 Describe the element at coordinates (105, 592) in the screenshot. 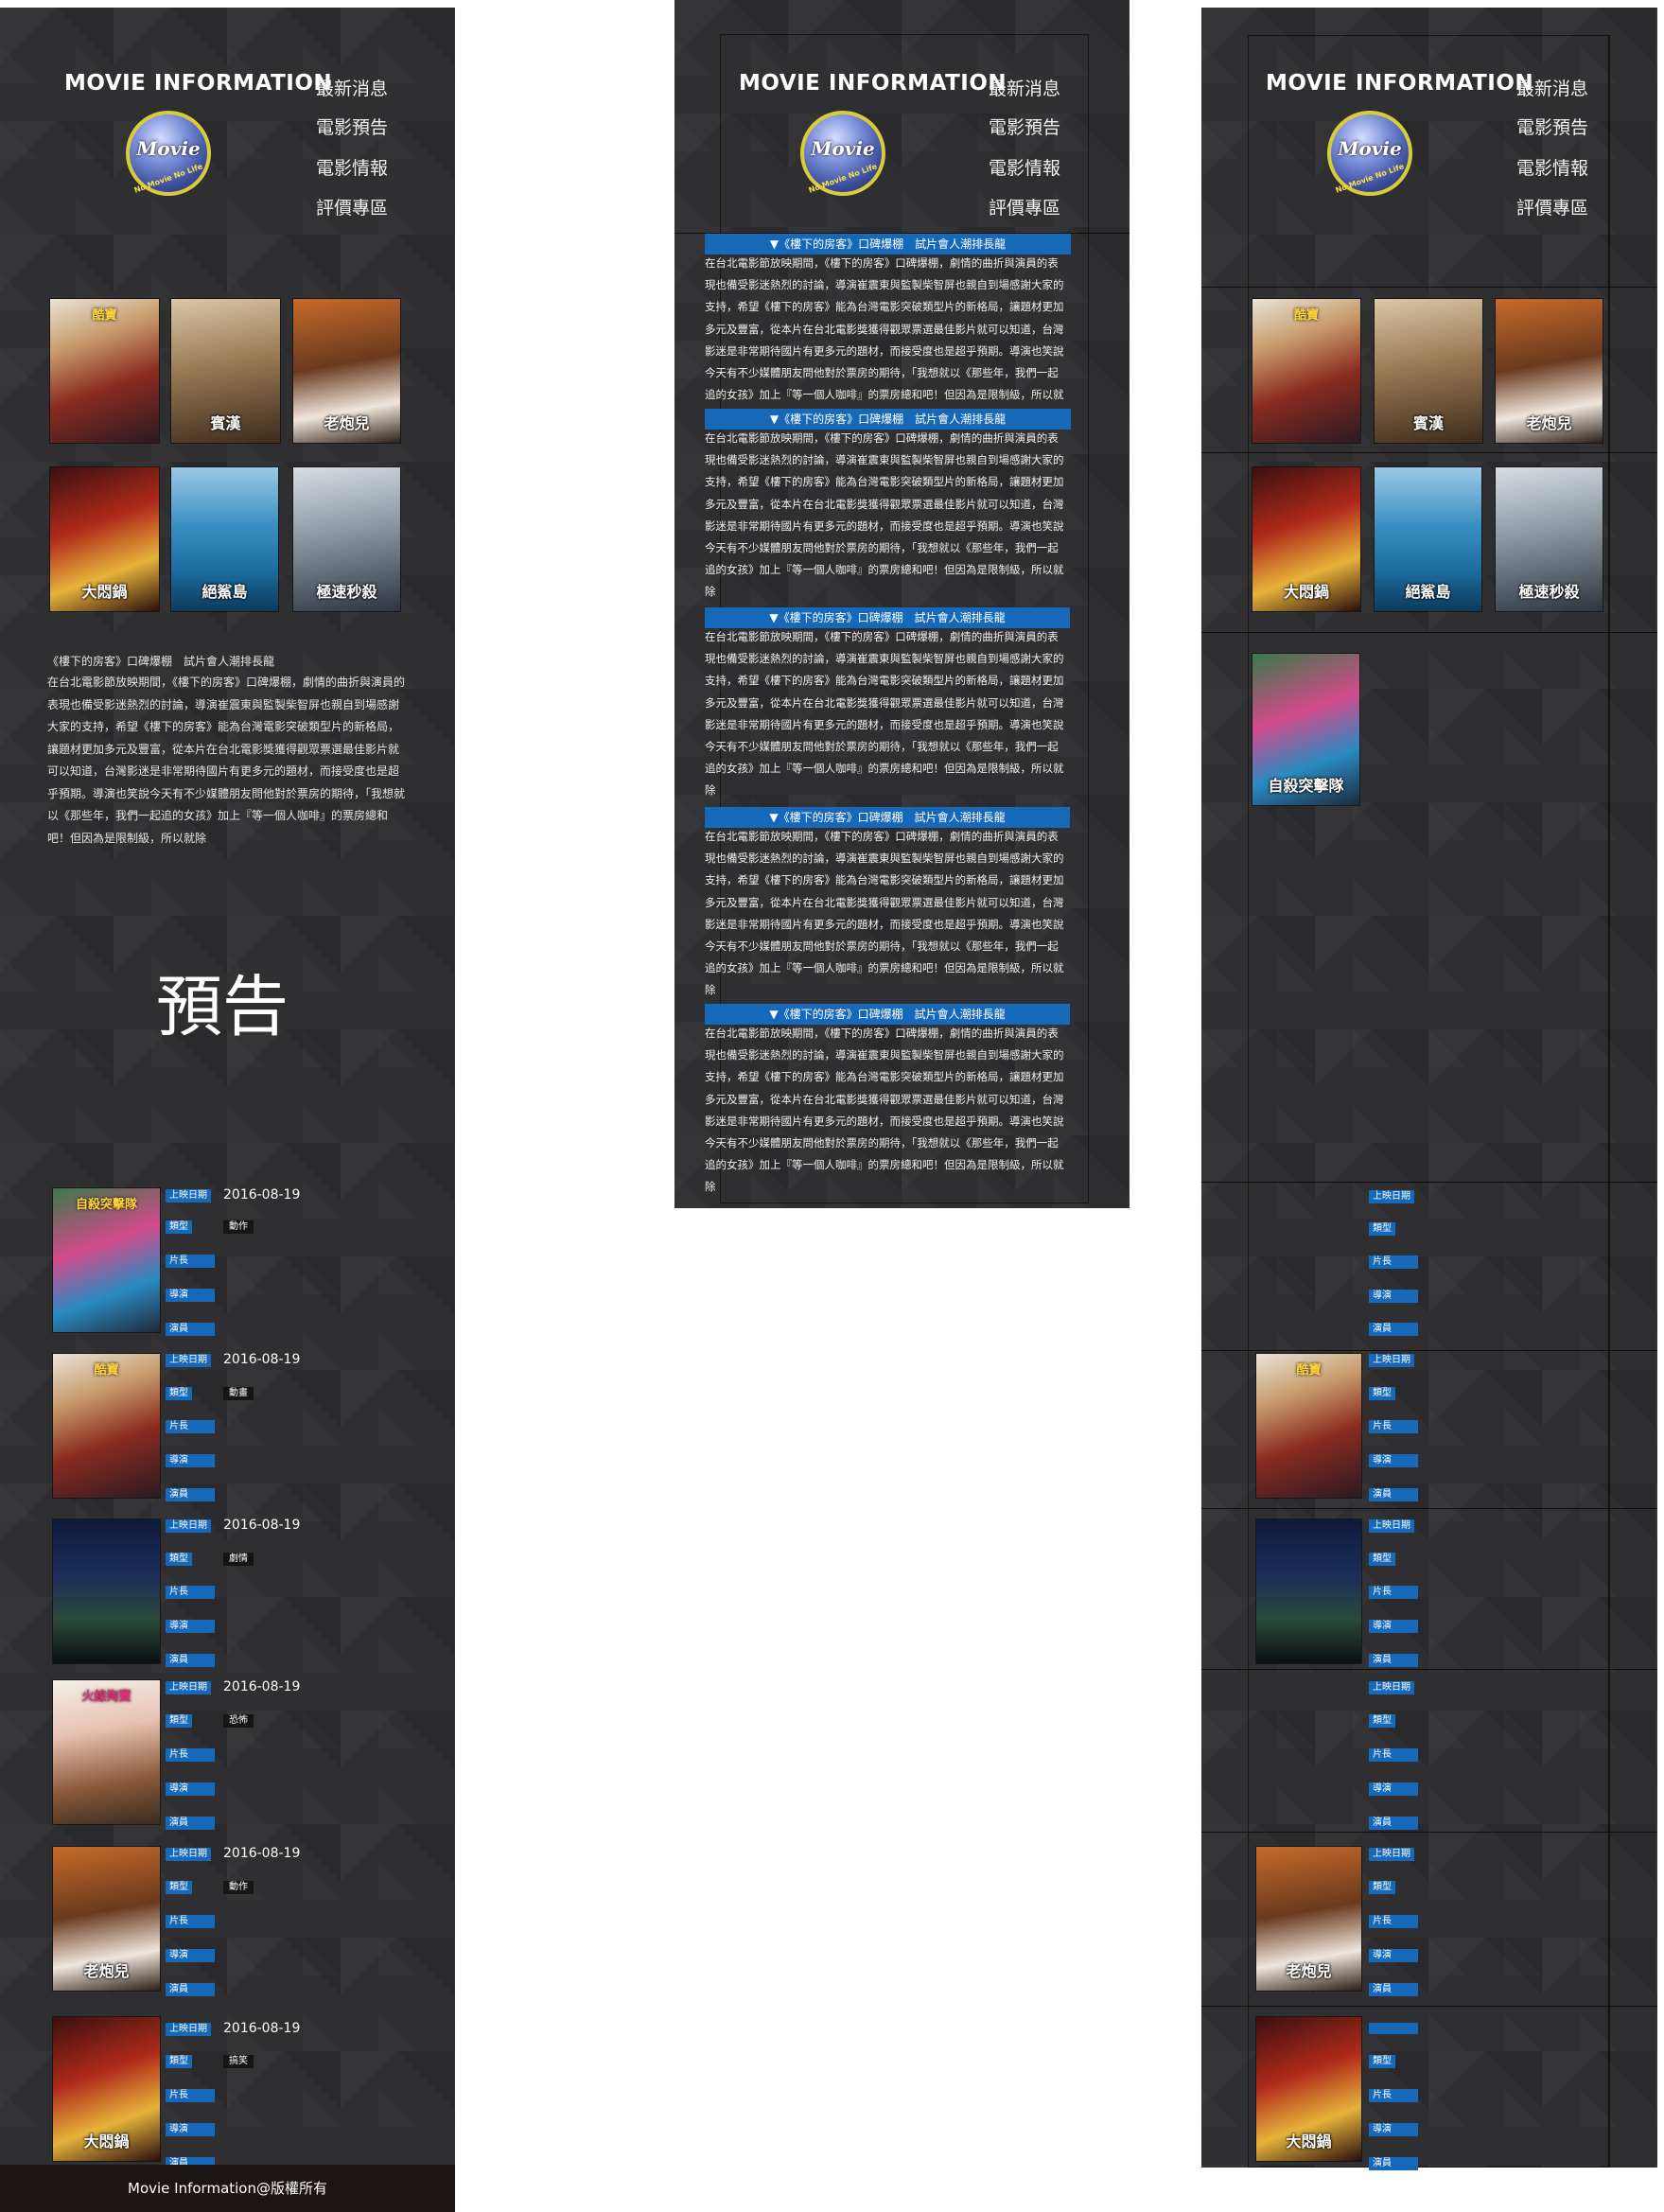

I see `poster-title: 大悶鍋` at that location.